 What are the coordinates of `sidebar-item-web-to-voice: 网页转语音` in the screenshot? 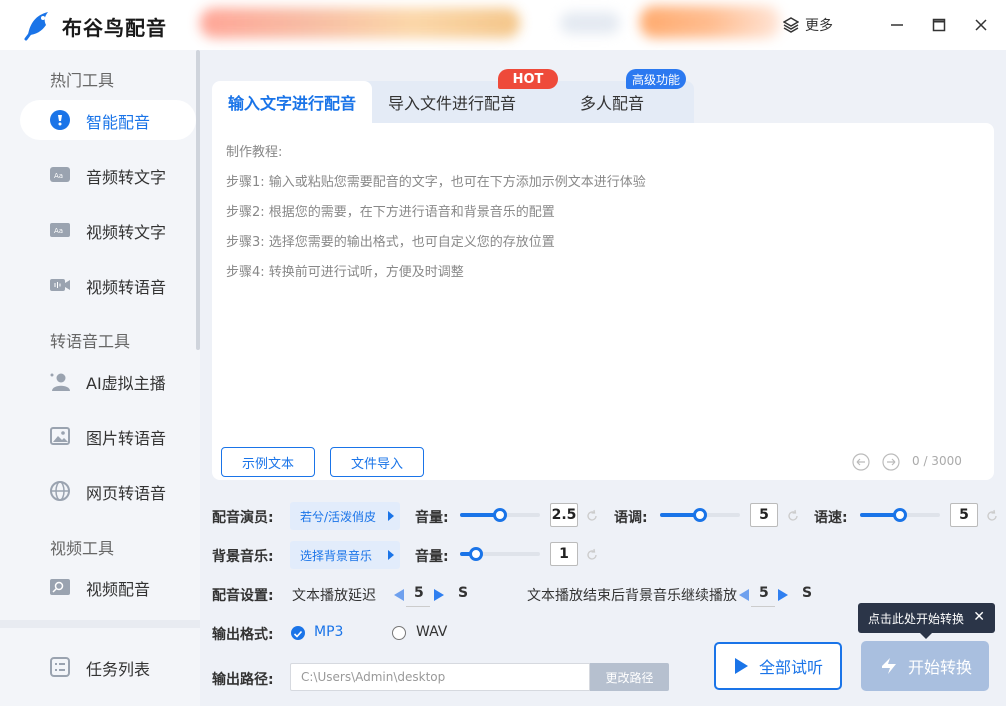 It's located at (108, 491).